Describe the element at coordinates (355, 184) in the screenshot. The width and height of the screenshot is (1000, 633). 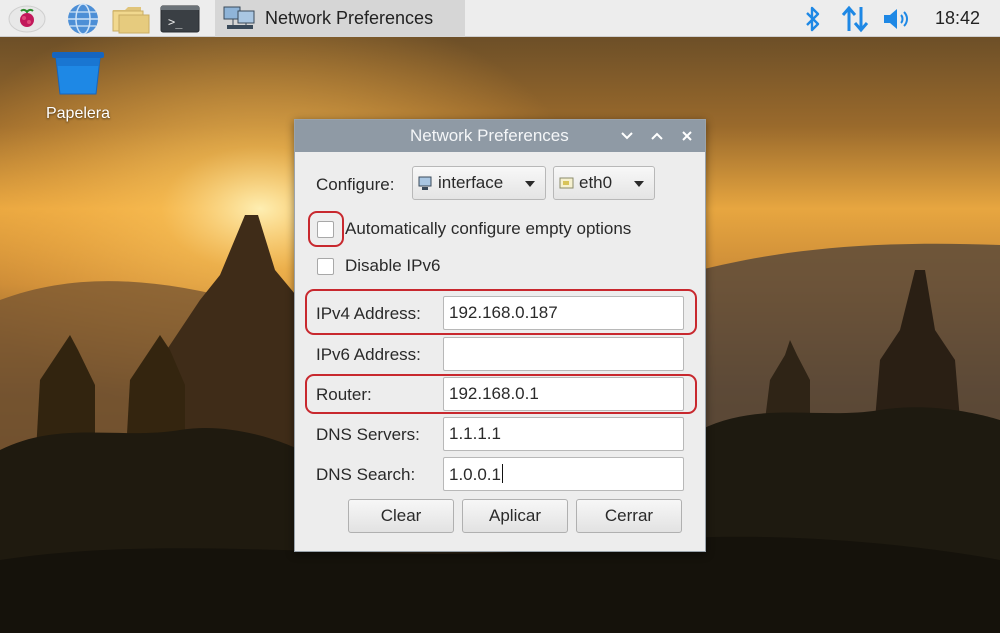
I see `configure-label: Configure:` at that location.